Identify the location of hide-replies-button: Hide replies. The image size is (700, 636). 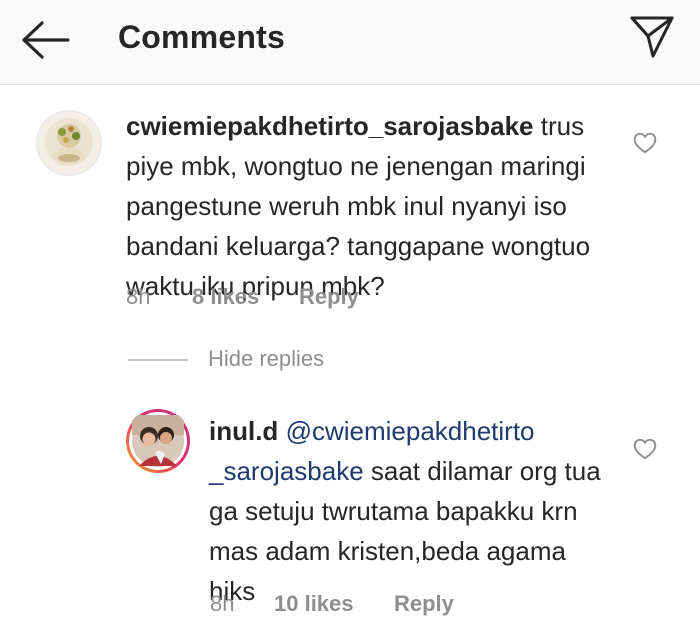
(266, 359).